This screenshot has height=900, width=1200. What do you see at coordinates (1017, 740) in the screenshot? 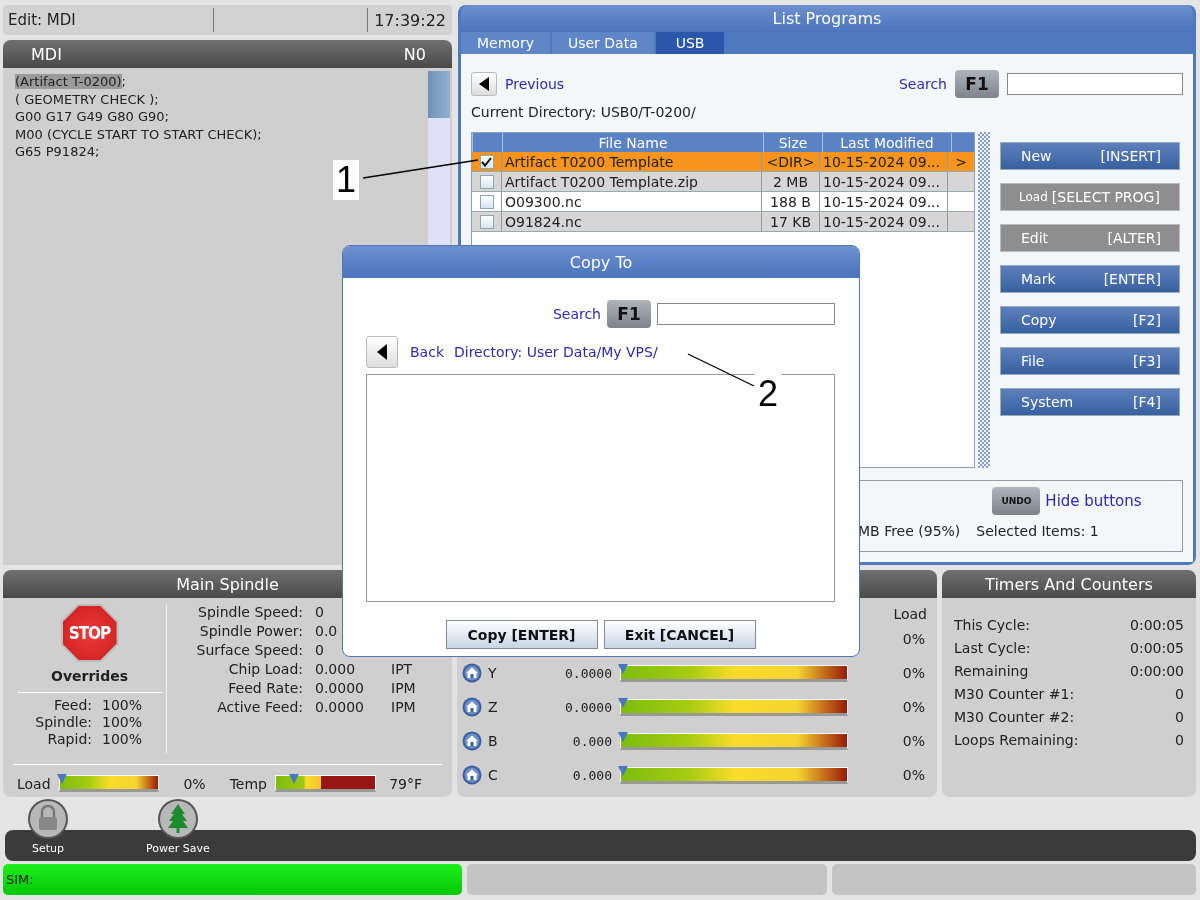
I see `timer-label: Loops Remaining:` at bounding box center [1017, 740].